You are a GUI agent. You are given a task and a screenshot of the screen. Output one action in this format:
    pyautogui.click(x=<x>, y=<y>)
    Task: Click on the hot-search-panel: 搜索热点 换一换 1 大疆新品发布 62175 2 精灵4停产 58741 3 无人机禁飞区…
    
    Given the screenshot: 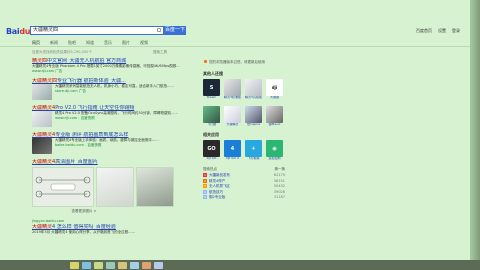 What is the action you would take?
    pyautogui.click(x=244, y=184)
    